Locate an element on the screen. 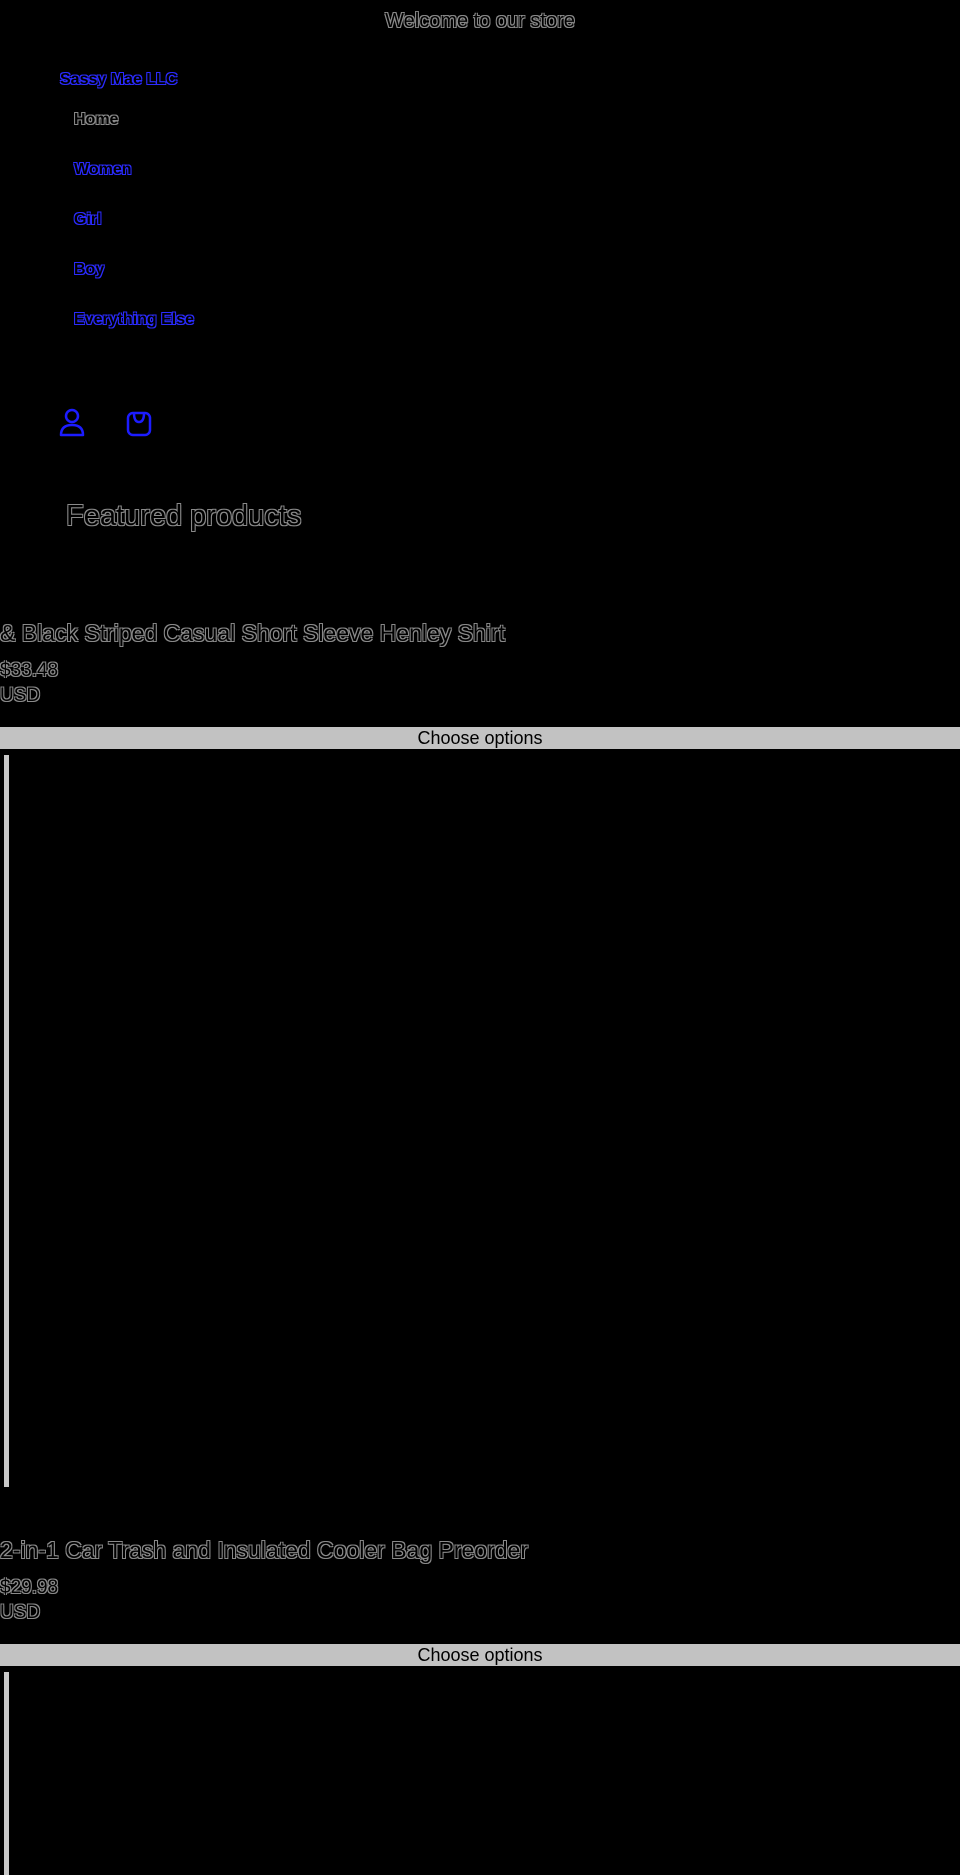  product-price: $33.48 USD is located at coordinates (40, 683).